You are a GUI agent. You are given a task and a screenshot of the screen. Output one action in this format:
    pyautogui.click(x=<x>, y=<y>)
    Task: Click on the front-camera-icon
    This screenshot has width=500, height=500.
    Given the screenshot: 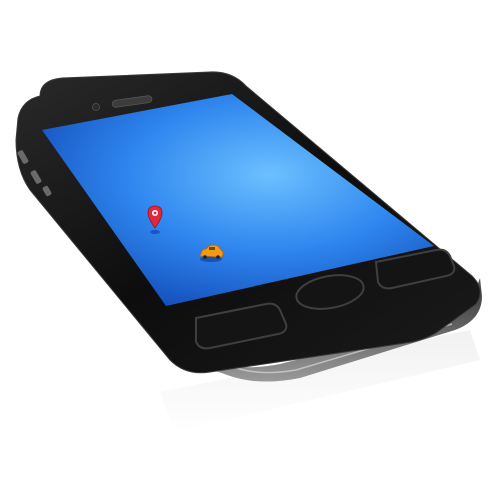 What is the action you would take?
    pyautogui.click(x=96, y=107)
    